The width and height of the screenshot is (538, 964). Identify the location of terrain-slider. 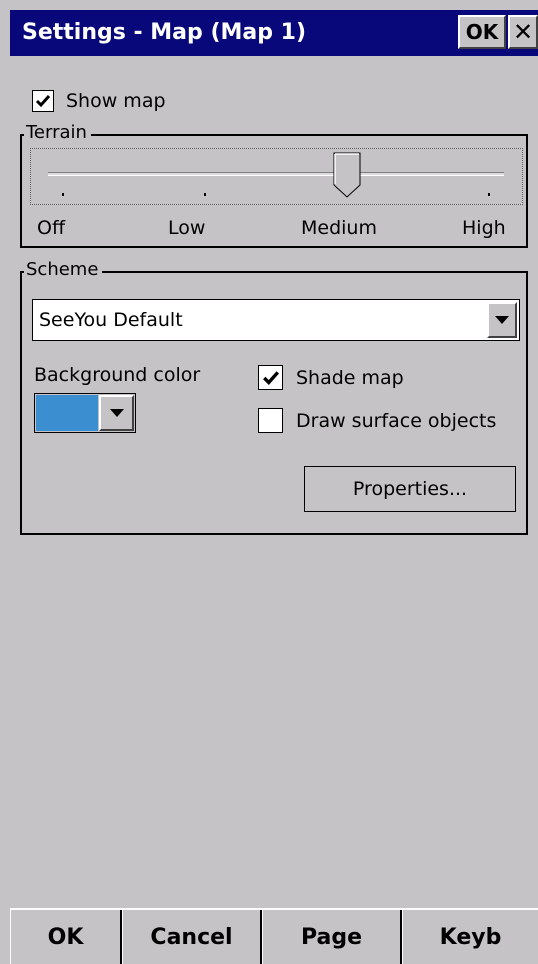
(276, 176).